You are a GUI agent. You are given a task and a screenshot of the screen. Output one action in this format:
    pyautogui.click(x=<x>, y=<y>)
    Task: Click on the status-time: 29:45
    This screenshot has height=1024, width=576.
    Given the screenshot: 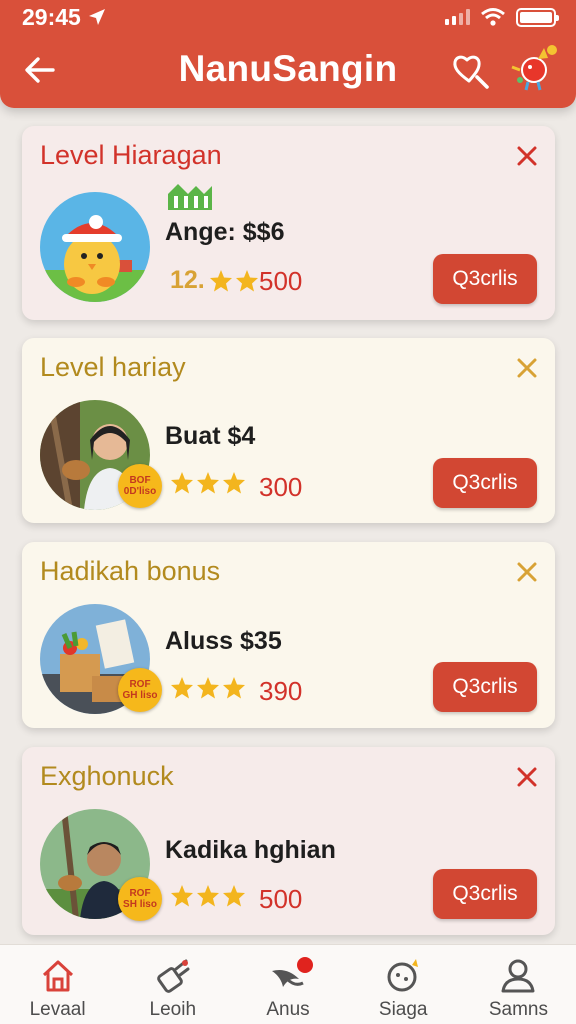 What is the action you would take?
    pyautogui.click(x=51, y=16)
    